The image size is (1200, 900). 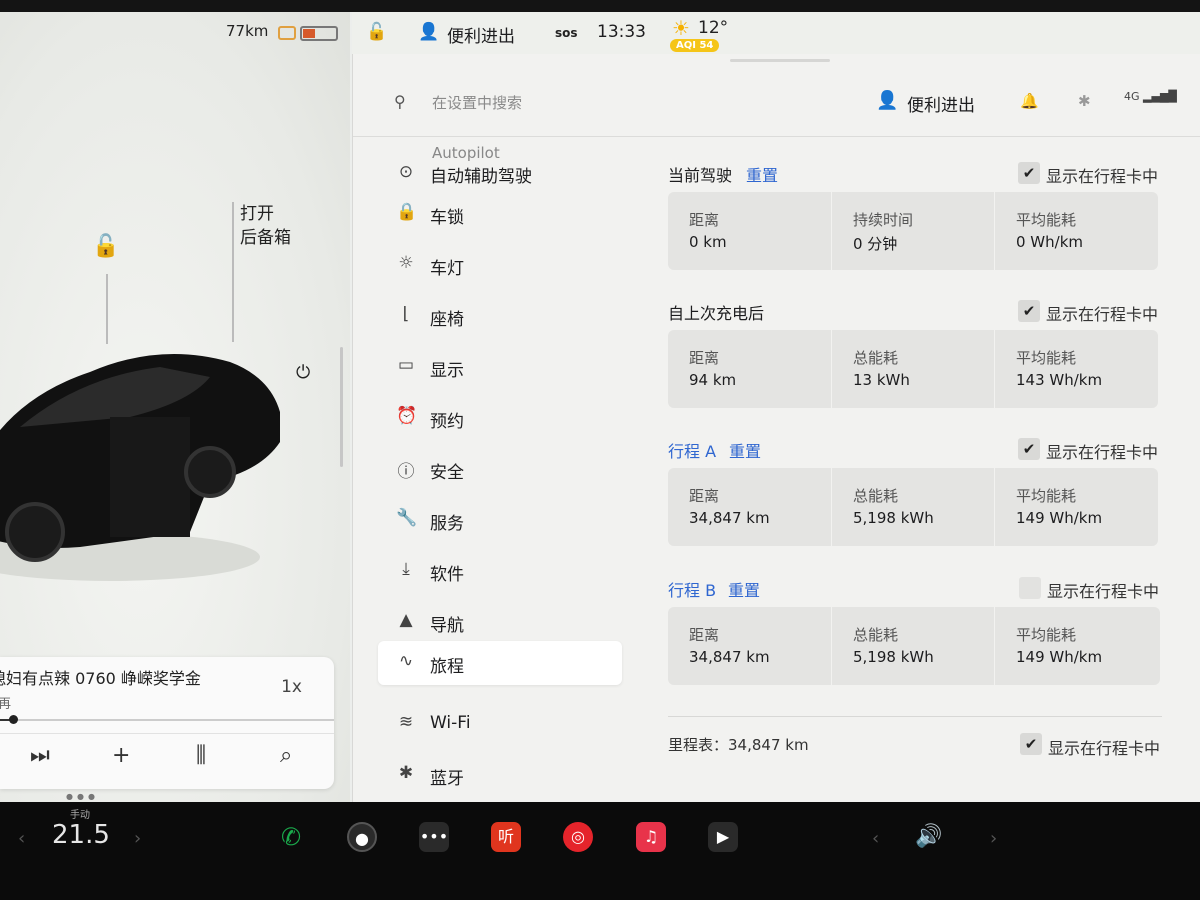 I want to click on nav-item-software: ⤓ 软件, so click(x=500, y=571).